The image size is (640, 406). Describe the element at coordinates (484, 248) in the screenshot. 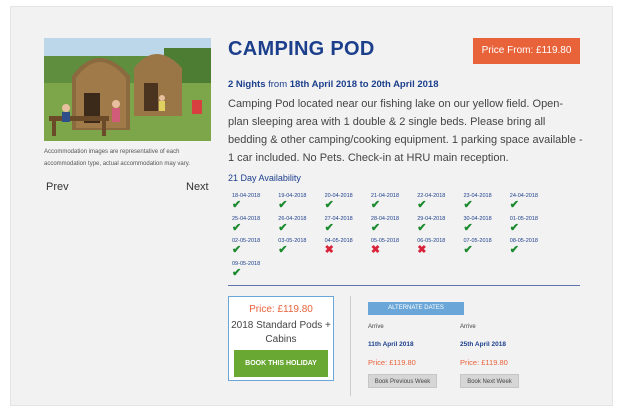

I see `availability-day: 07-05-2018 ✔` at that location.